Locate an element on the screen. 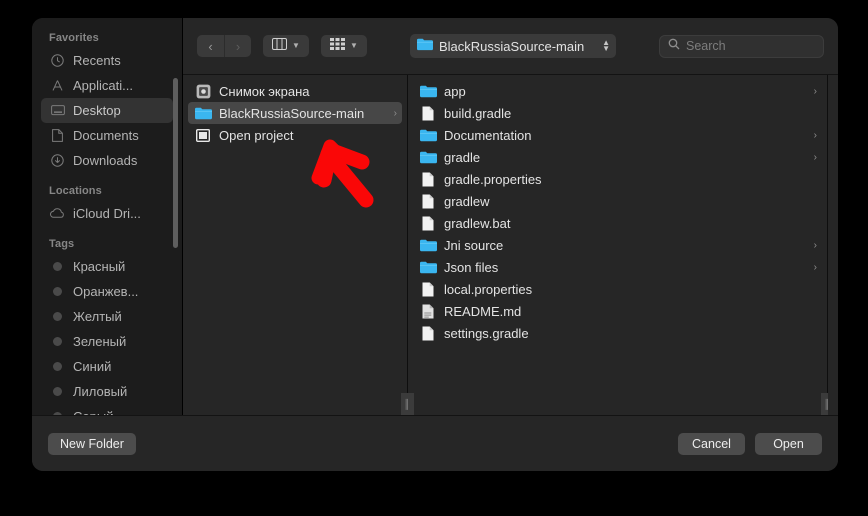  sidebar-item-5: Синий is located at coordinates (107, 366).